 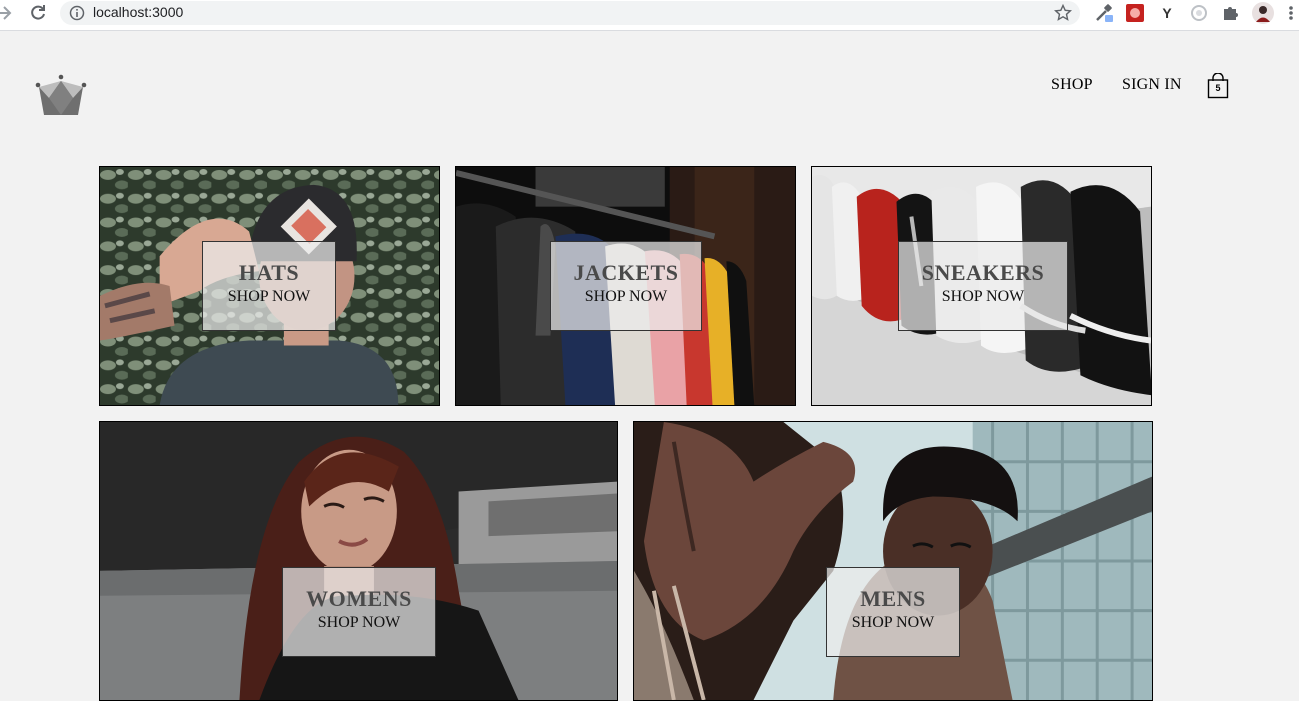 I want to click on tile-label-jackets: JACKETS SHOP NOW, so click(x=626, y=286).